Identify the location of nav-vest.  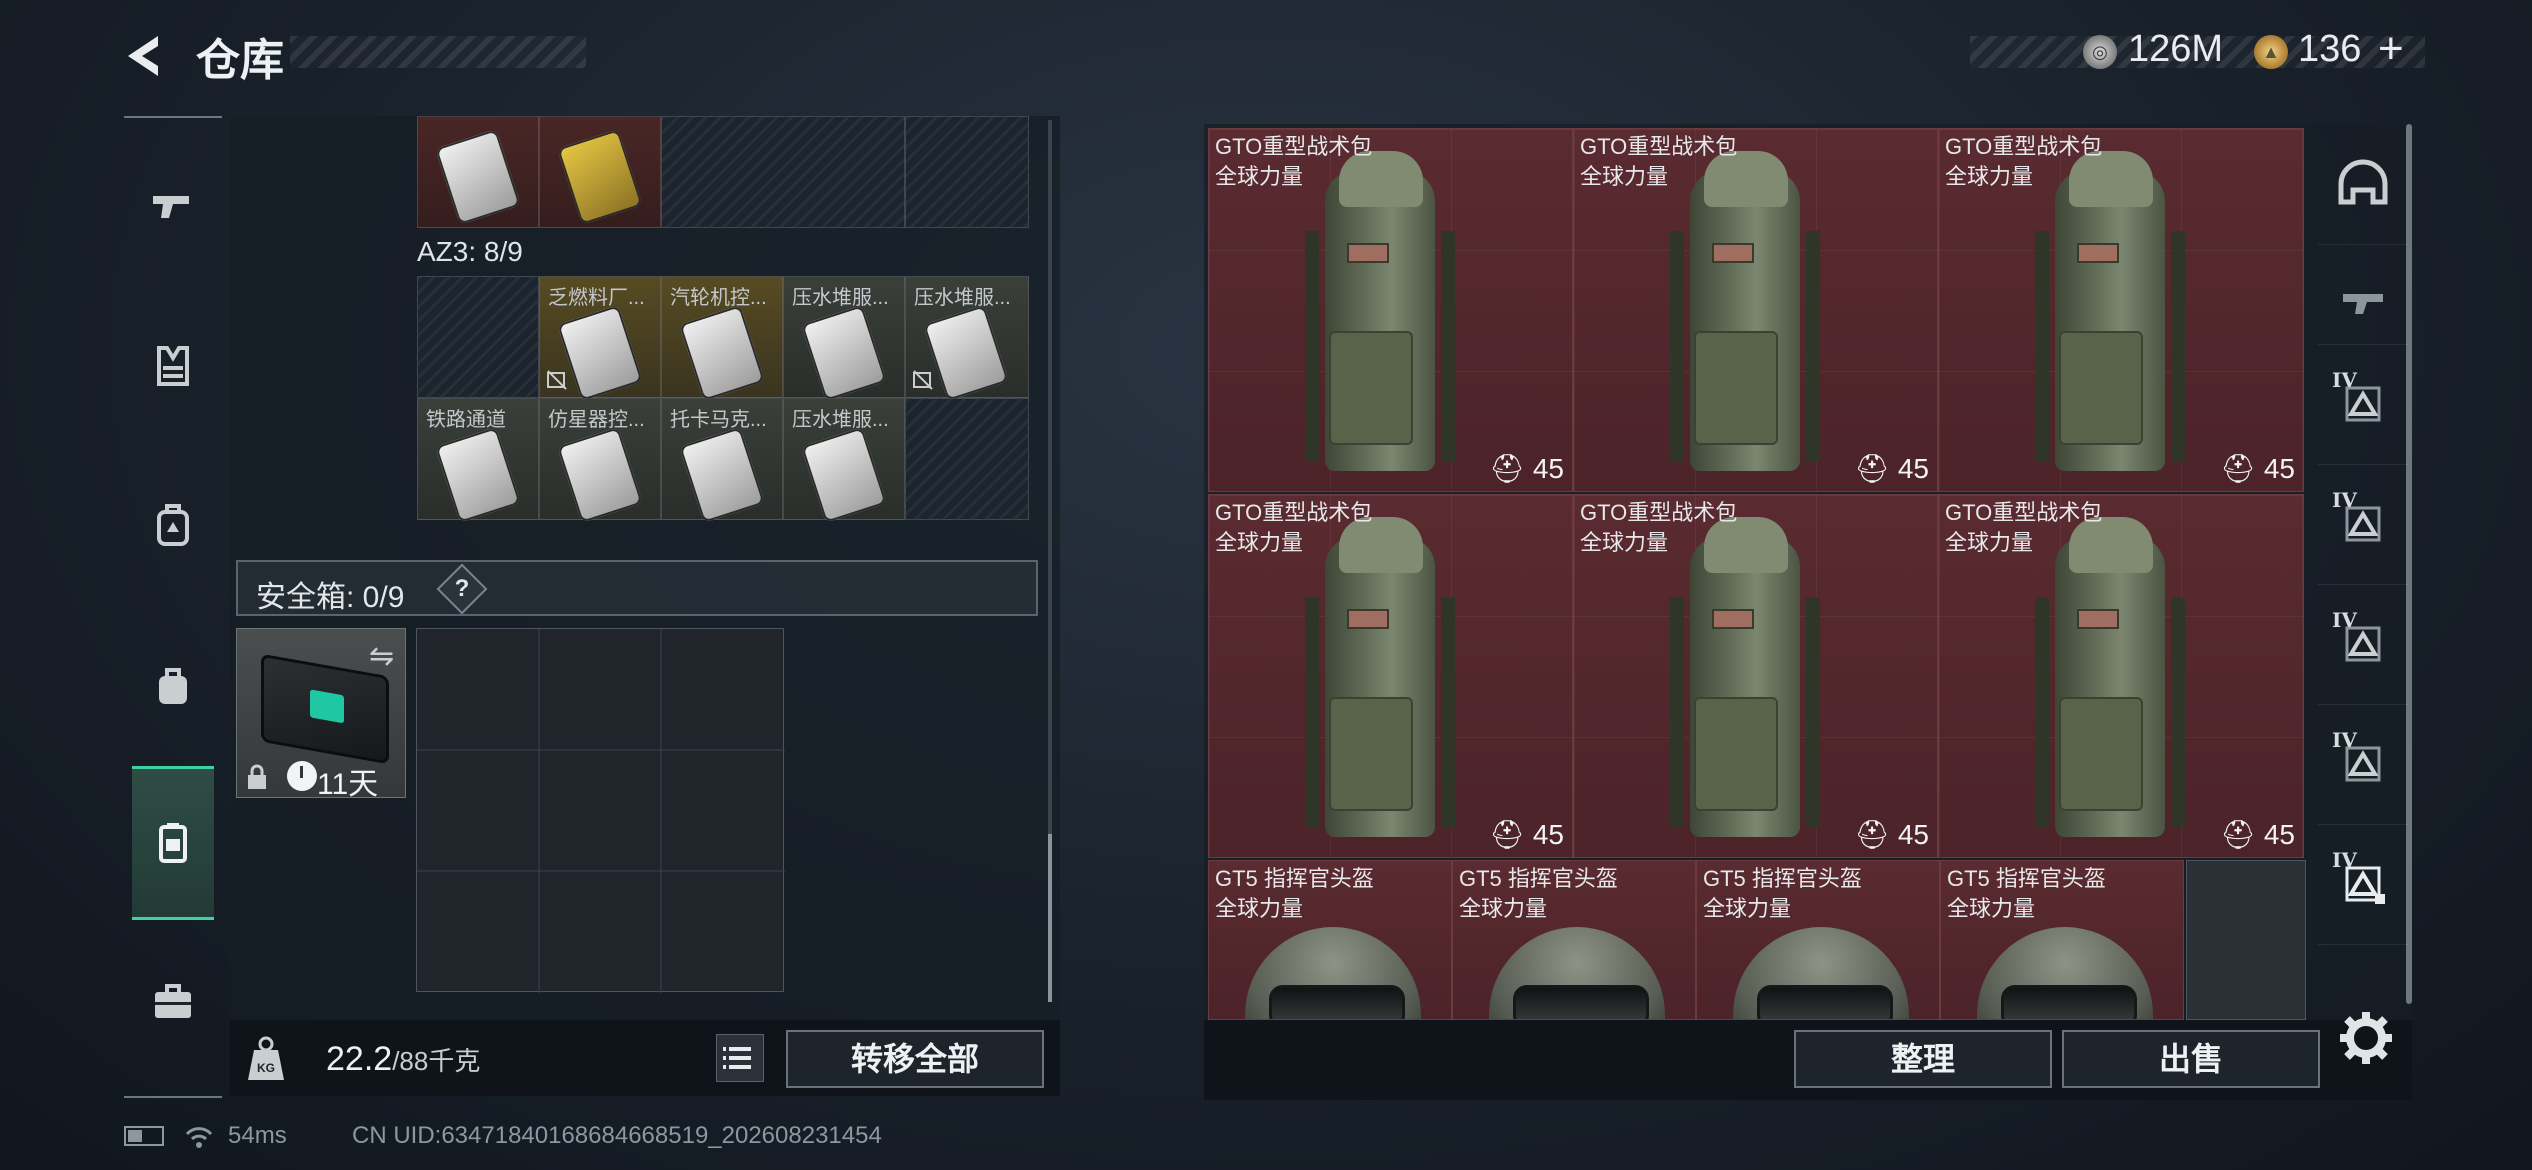
(173, 366).